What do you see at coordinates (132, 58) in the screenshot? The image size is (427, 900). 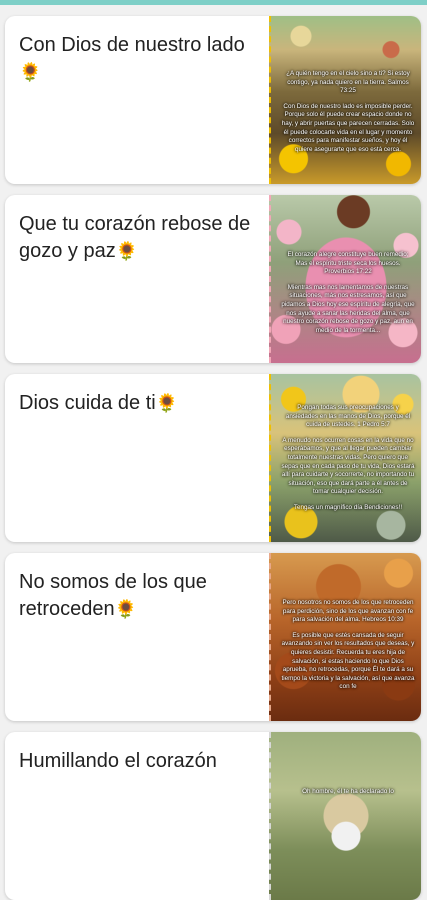 I see `post-title: Con Dios de nuestro lado 🌻` at bounding box center [132, 58].